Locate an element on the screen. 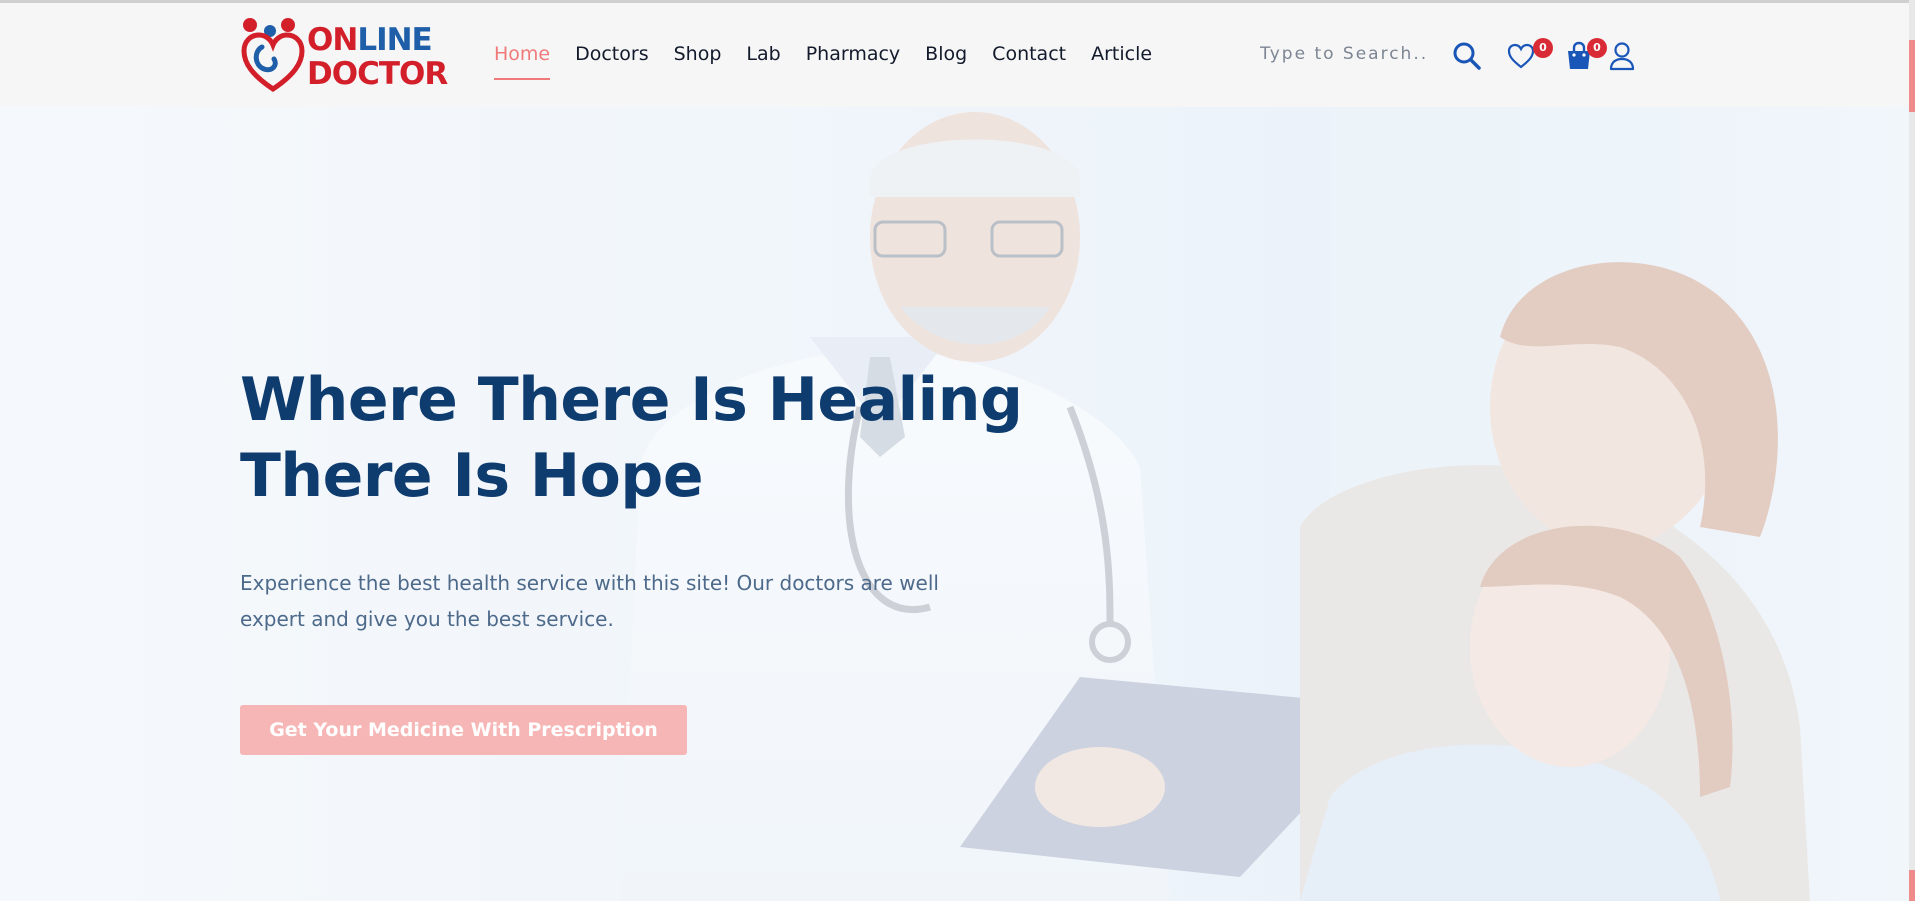 The height and width of the screenshot is (901, 1915). heart-icon is located at coordinates (1521, 56).